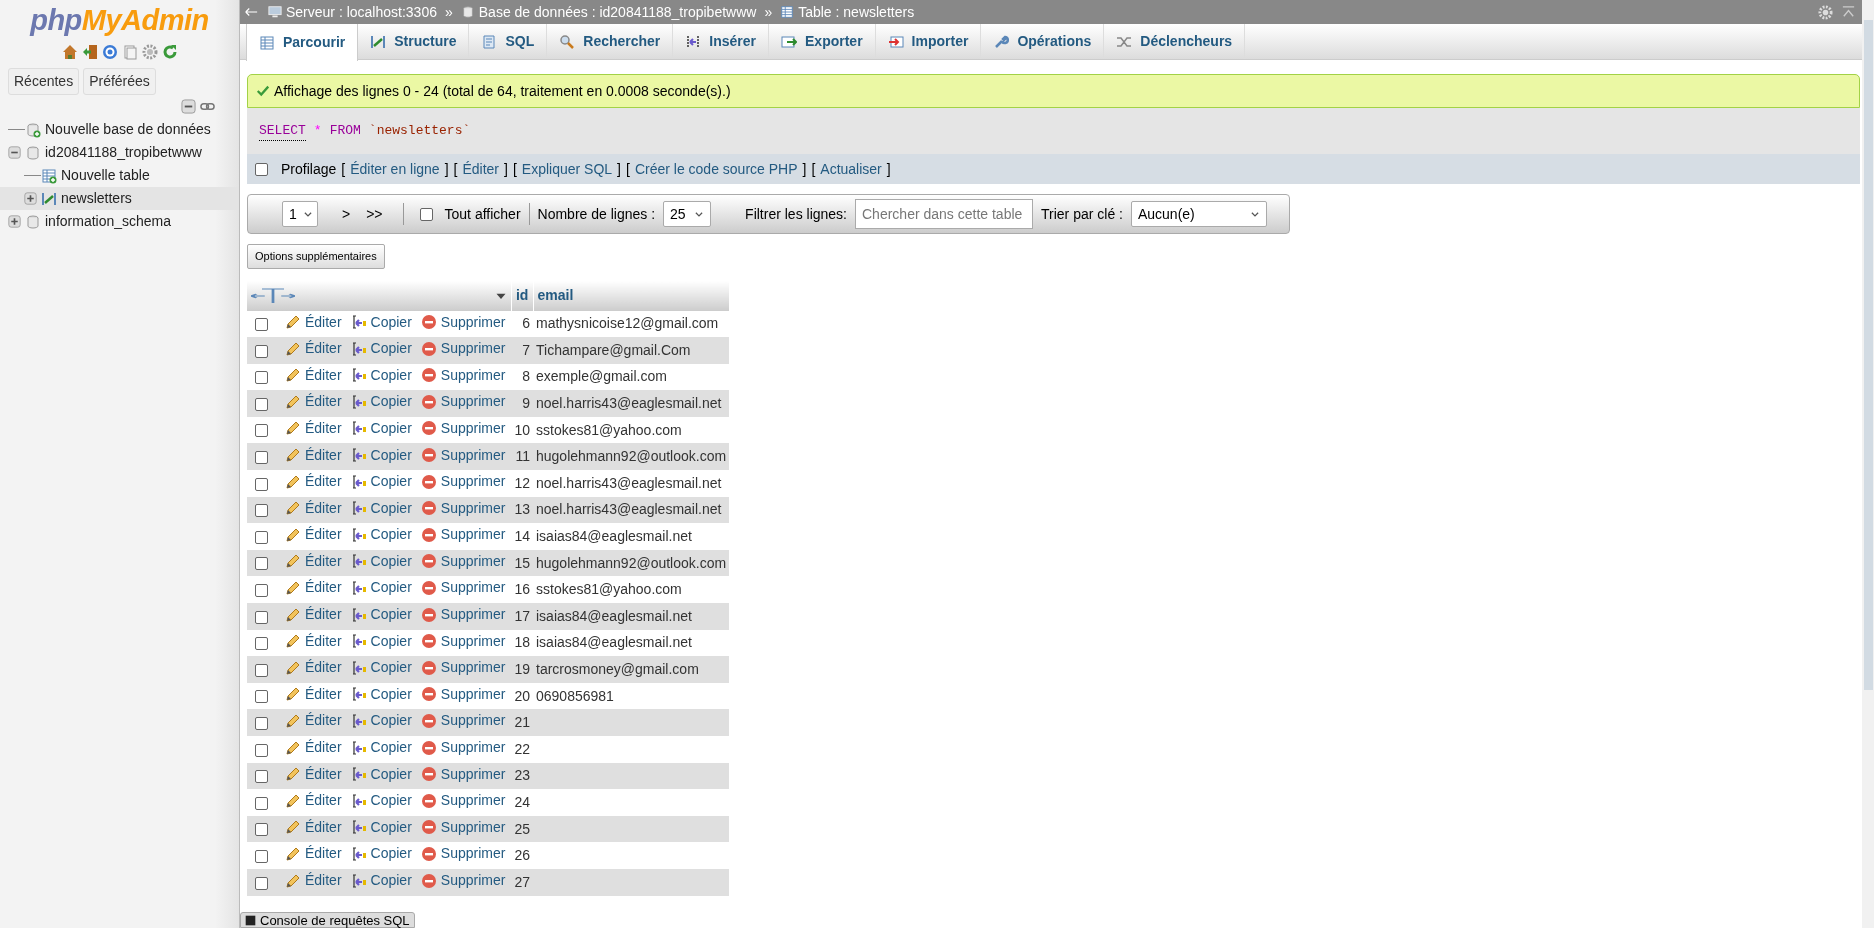 Image resolution: width=1874 pixels, height=928 pixels. Describe the element at coordinates (89, 52) in the screenshot. I see `door-icon` at that location.